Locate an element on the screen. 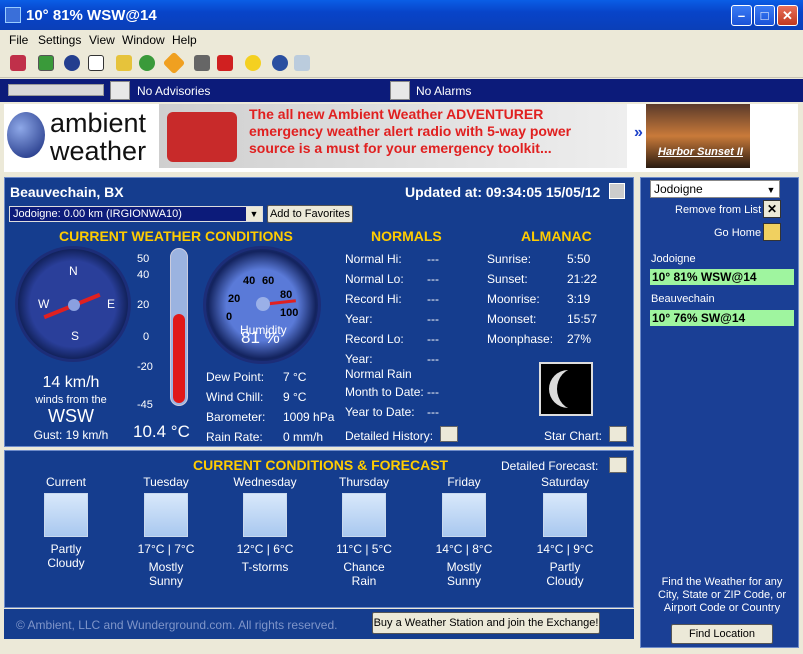 This screenshot has width=803, height=654. map-icon is located at coordinates (202, 63).